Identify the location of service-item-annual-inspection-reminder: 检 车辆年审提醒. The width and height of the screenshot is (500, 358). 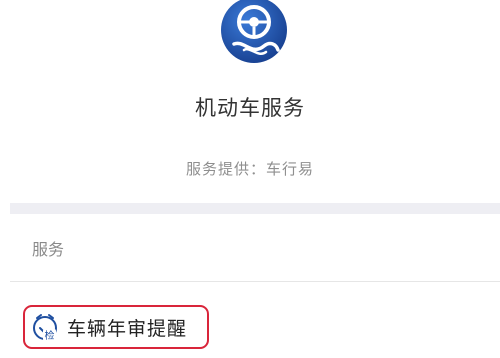
(116, 327).